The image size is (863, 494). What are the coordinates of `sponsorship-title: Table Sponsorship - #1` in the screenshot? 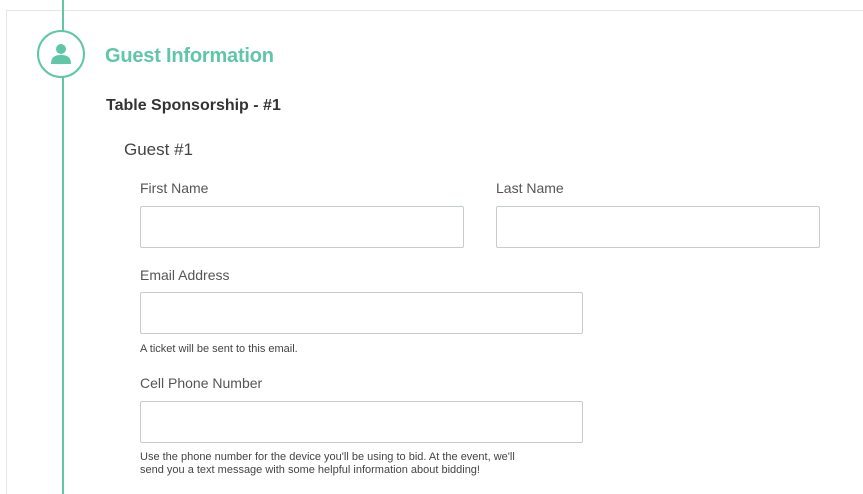 It's located at (193, 105).